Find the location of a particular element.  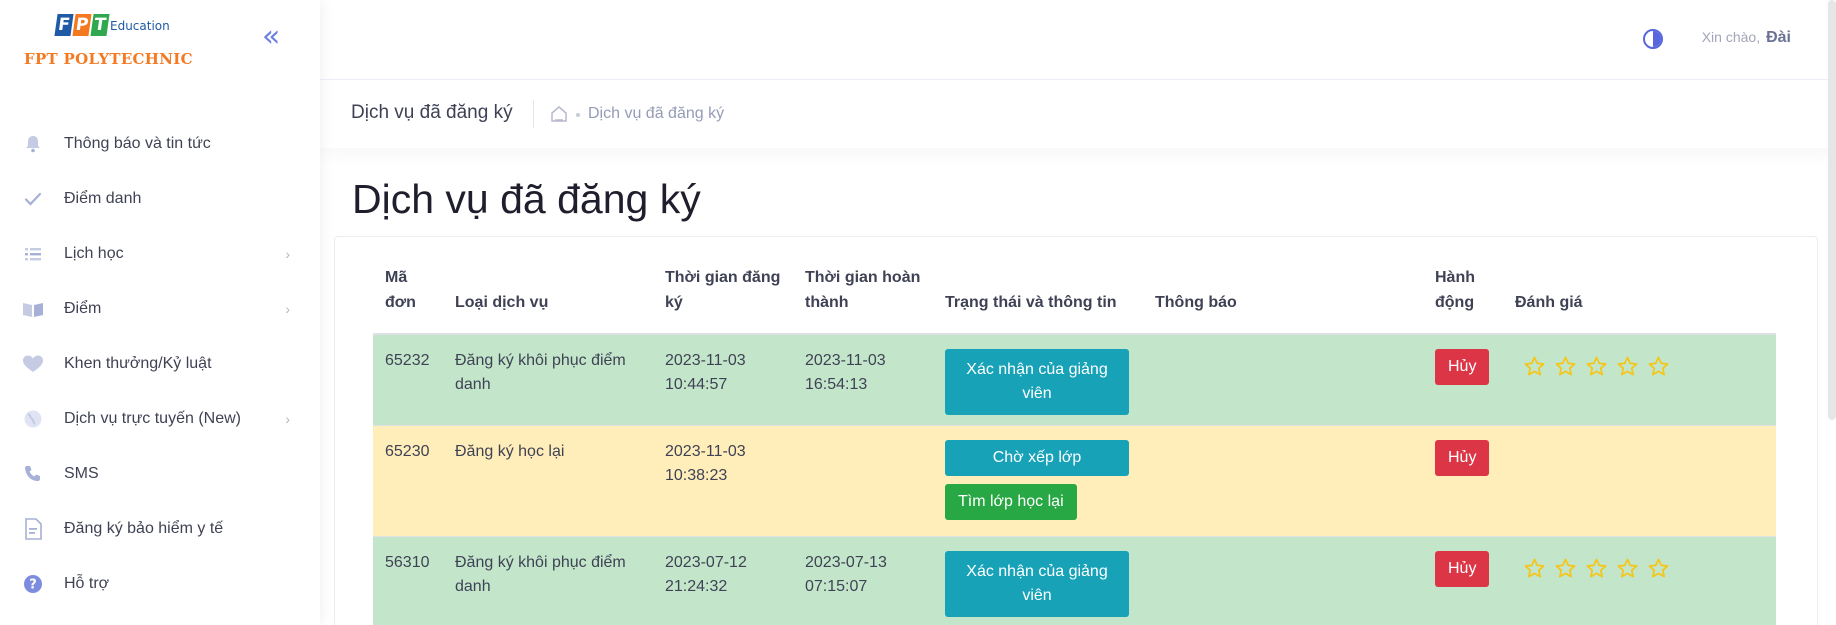

sidebar-item-attendance: Điểm danh is located at coordinates (160, 198).